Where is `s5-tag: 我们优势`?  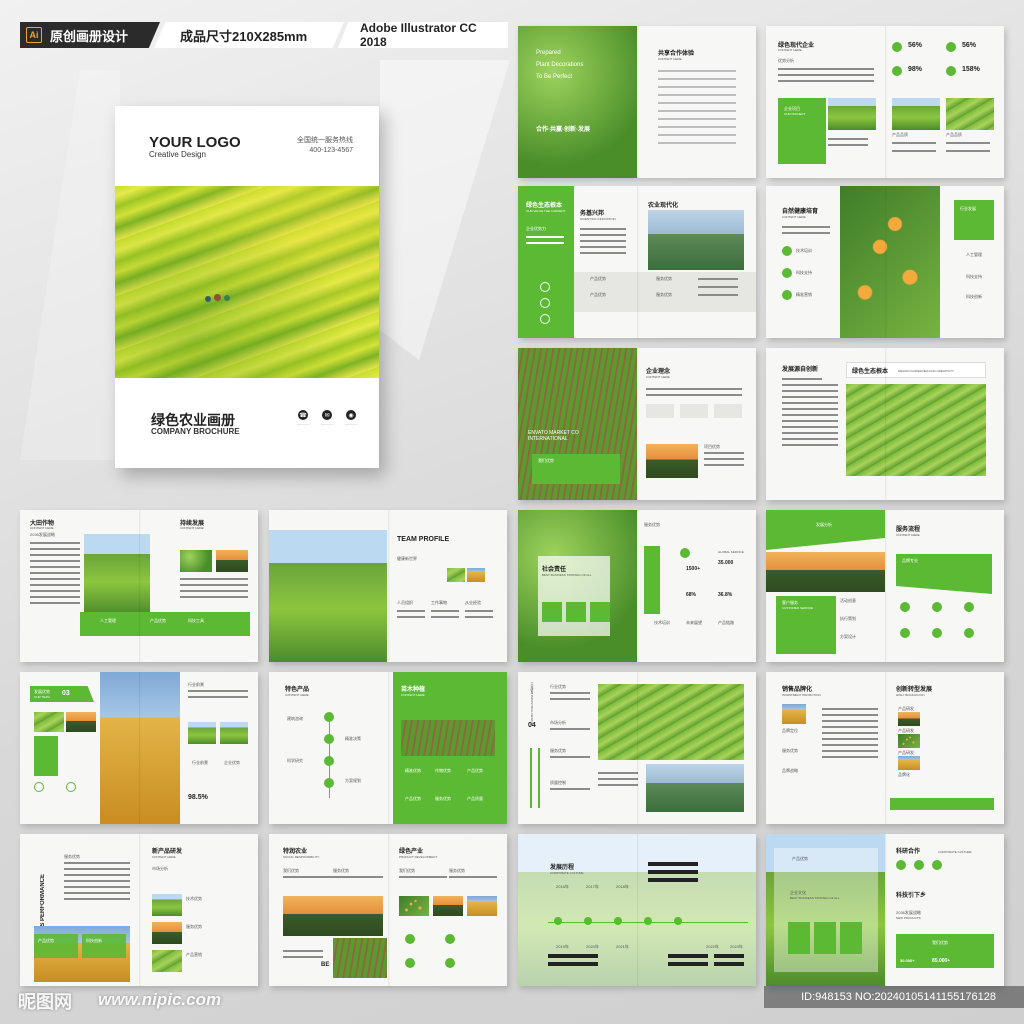 s5-tag: 我们优势 is located at coordinates (546, 460).